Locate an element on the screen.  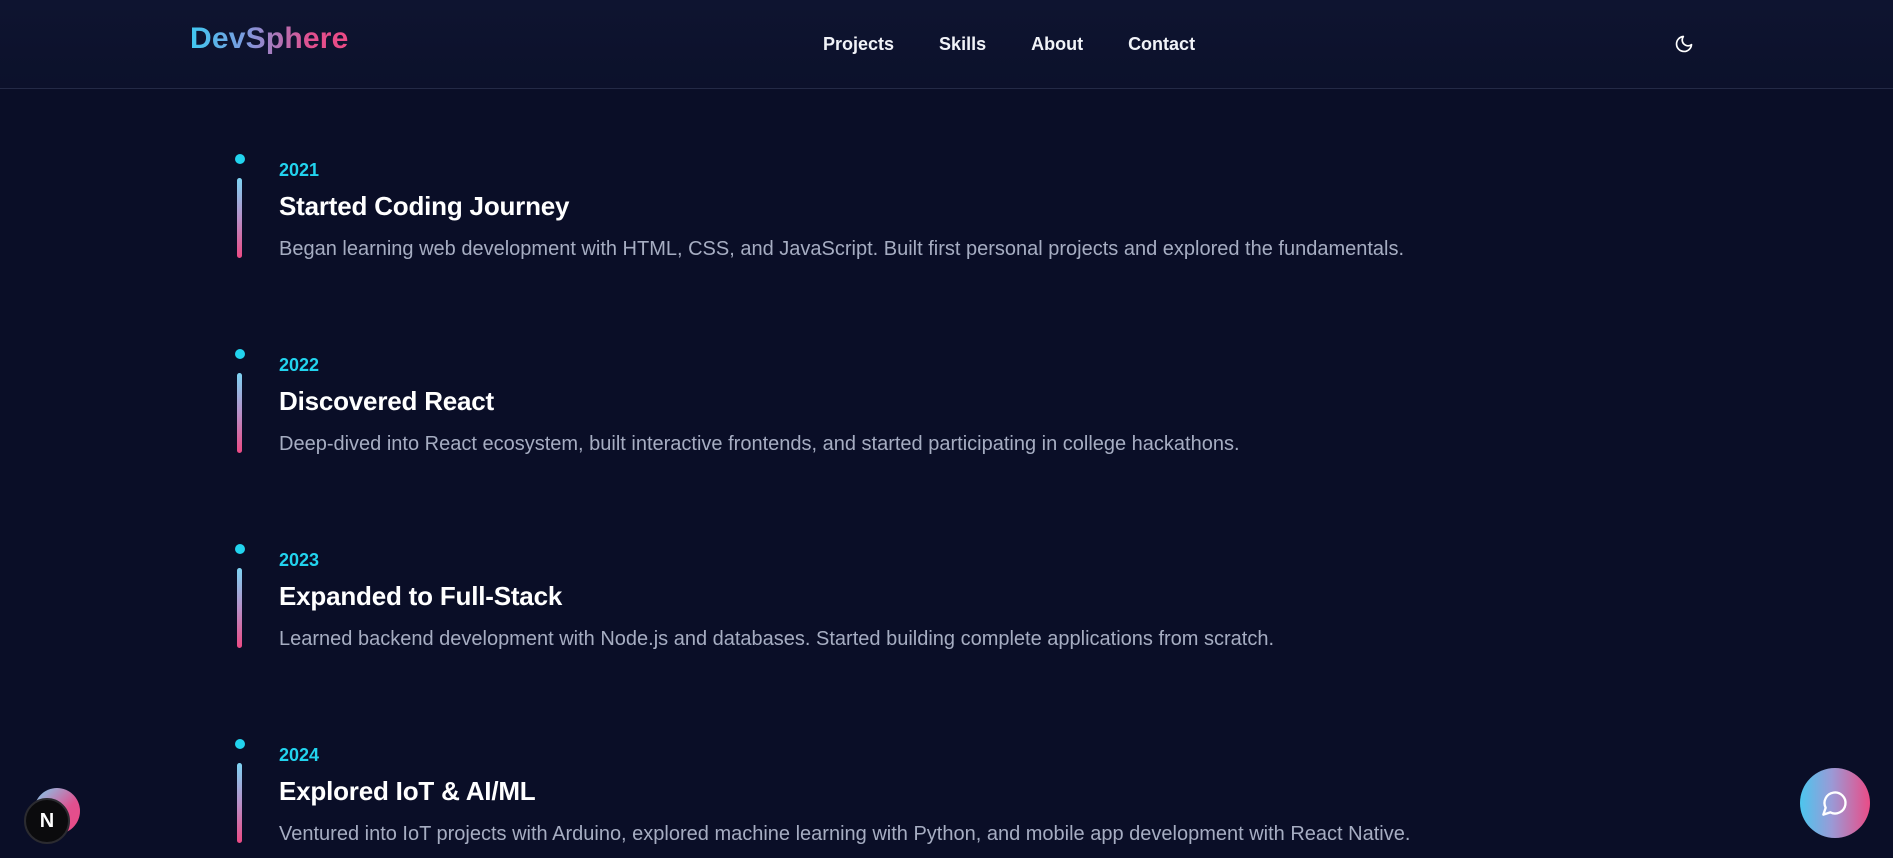
chat-bubble-icon is located at coordinates (1834, 803).